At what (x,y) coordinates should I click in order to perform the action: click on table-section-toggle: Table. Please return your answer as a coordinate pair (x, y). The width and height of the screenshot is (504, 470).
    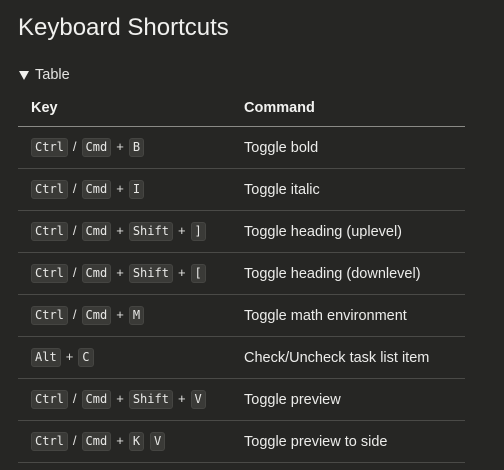
    Looking at the image, I should click on (252, 75).